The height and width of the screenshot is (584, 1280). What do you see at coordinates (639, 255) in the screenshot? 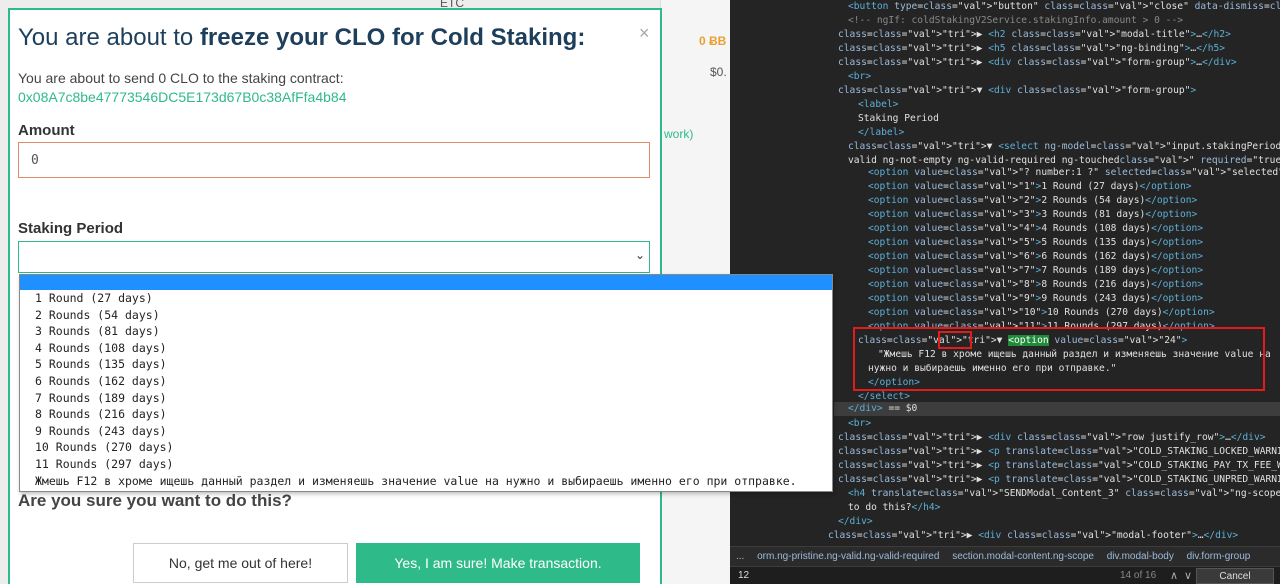
I see `chevron-down-icon: ⌄` at bounding box center [639, 255].